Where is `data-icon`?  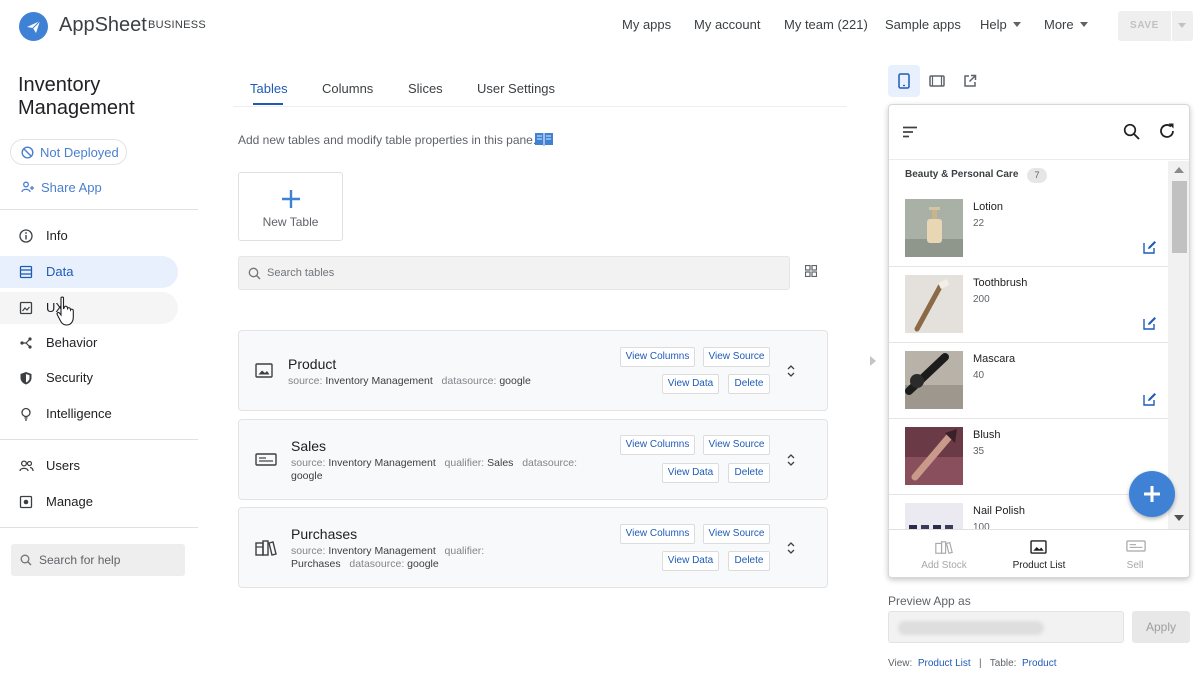 data-icon is located at coordinates (26, 272).